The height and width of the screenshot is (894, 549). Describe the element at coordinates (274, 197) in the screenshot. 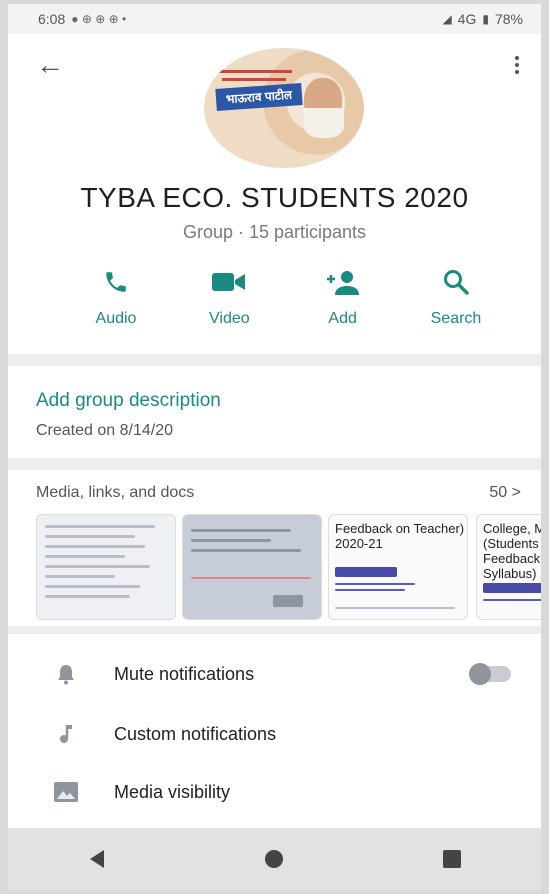

I see `group-name: TYBA ECO. STUDENTS 2020` at that location.